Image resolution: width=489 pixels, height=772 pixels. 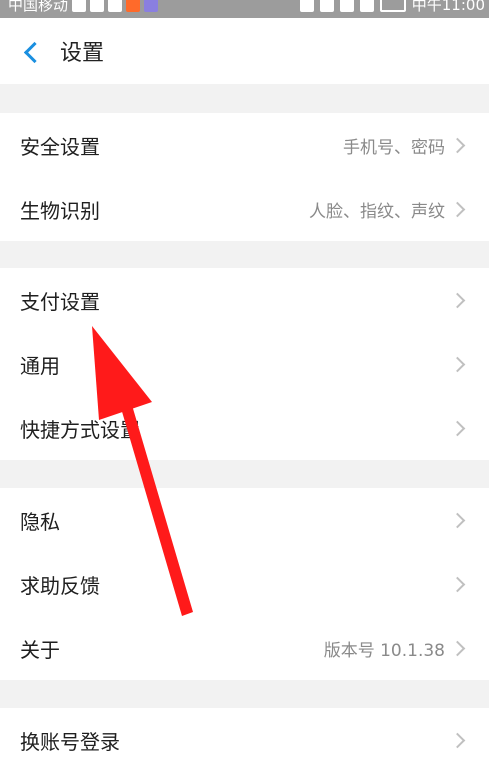 I want to click on settings-item-label: 支付设置, so click(x=60, y=301).